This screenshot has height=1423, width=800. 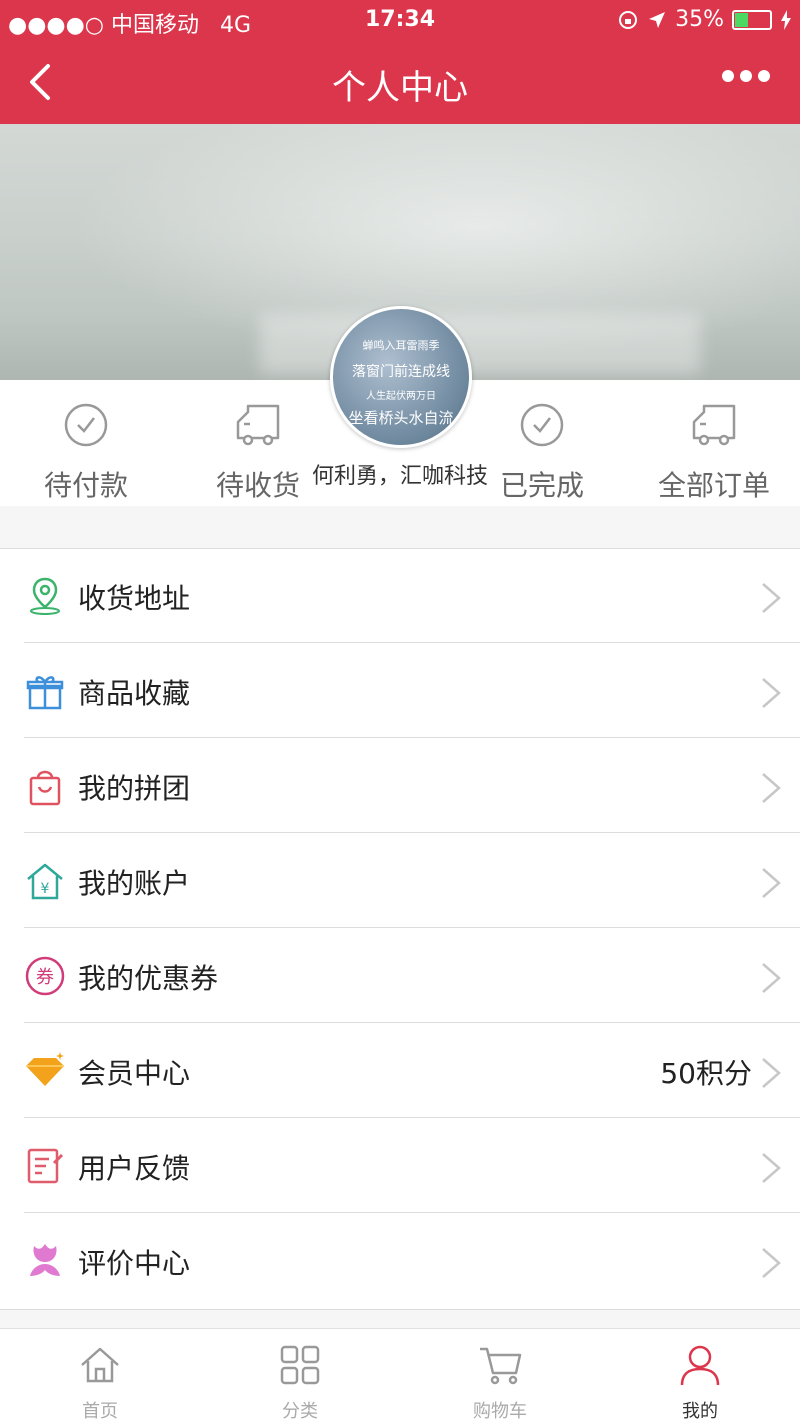 I want to click on grid-icon, so click(x=300, y=1365).